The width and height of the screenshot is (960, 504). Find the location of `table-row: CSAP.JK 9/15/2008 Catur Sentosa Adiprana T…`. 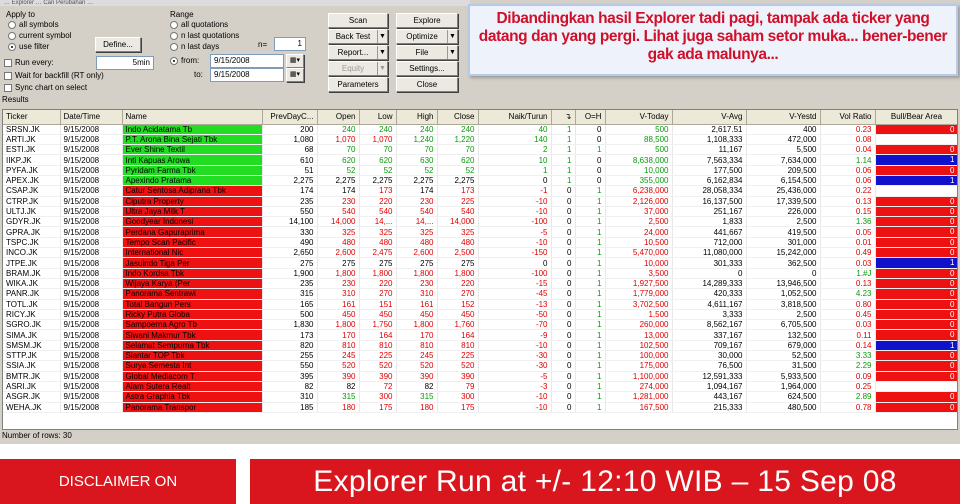

table-row: CSAP.JK 9/15/2008 Catur Sentosa Adiprana T… is located at coordinates (480, 191).